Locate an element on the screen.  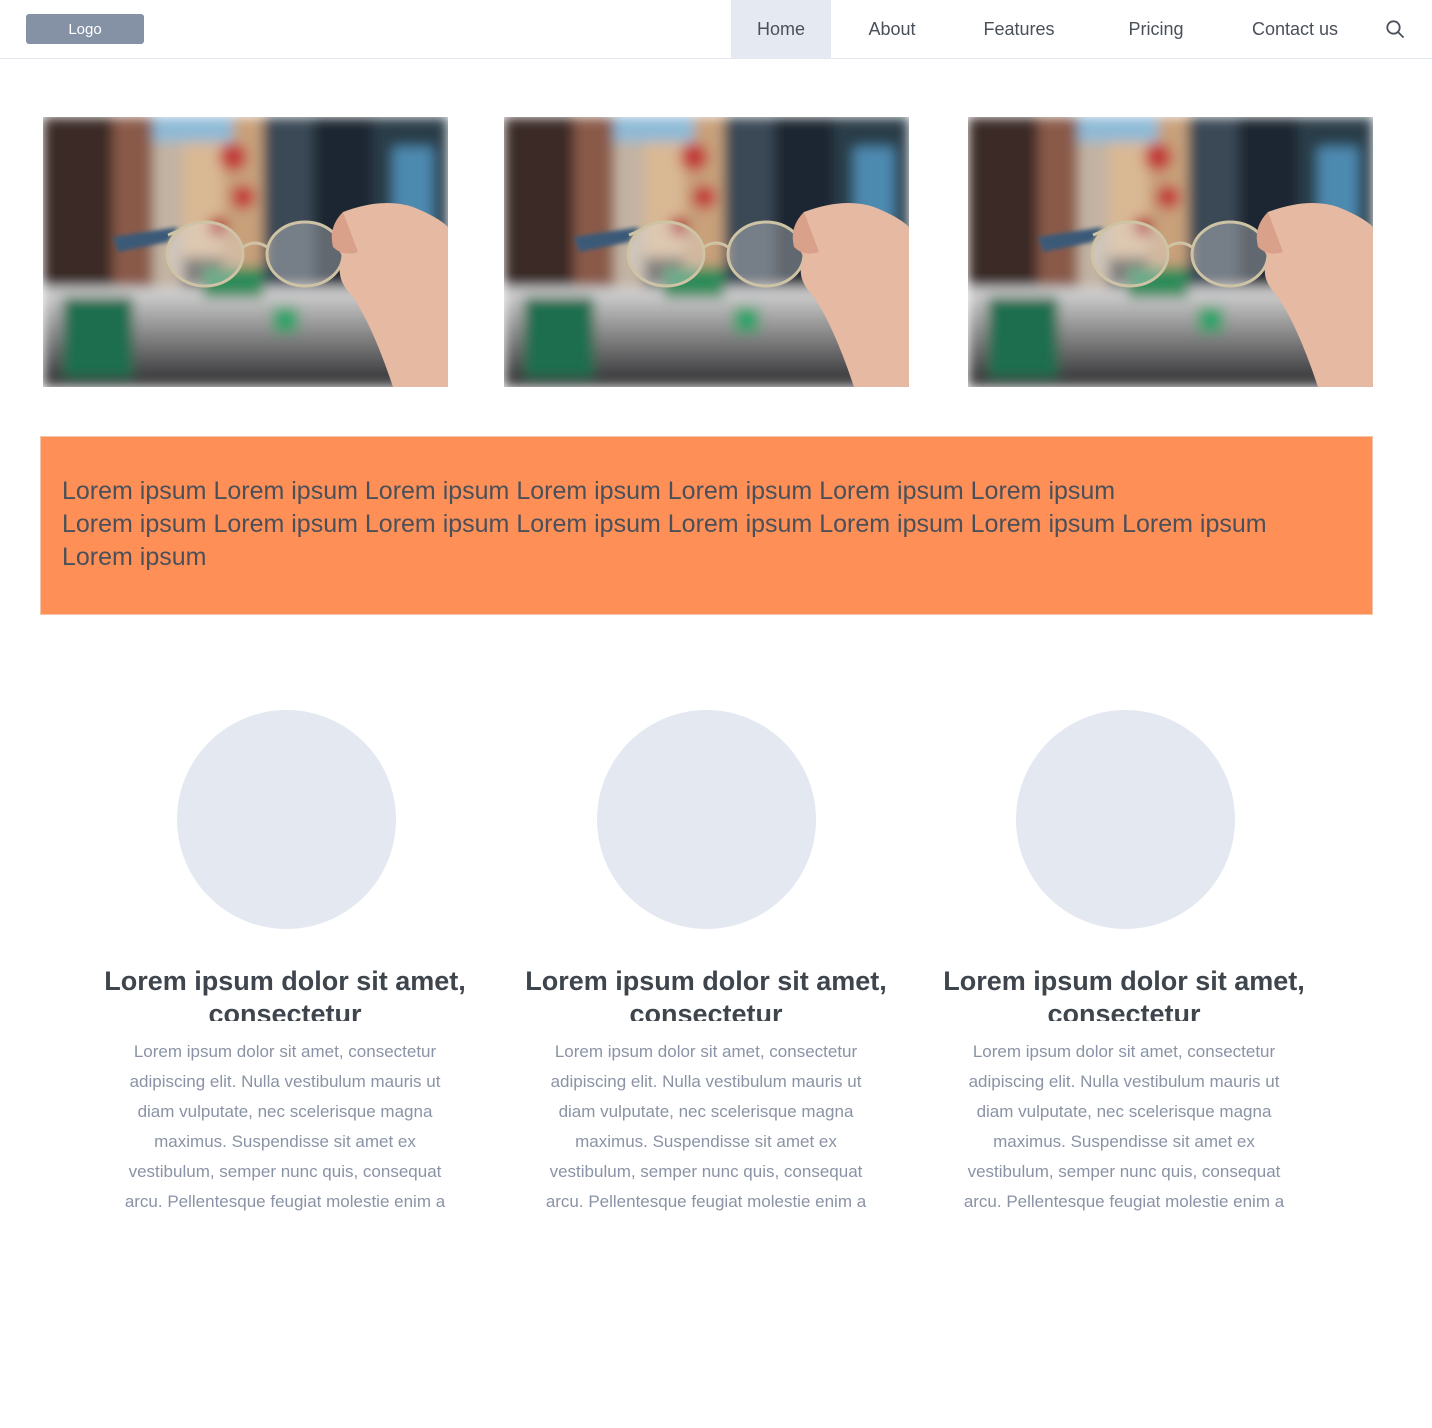
logo: Logo is located at coordinates (85, 29).